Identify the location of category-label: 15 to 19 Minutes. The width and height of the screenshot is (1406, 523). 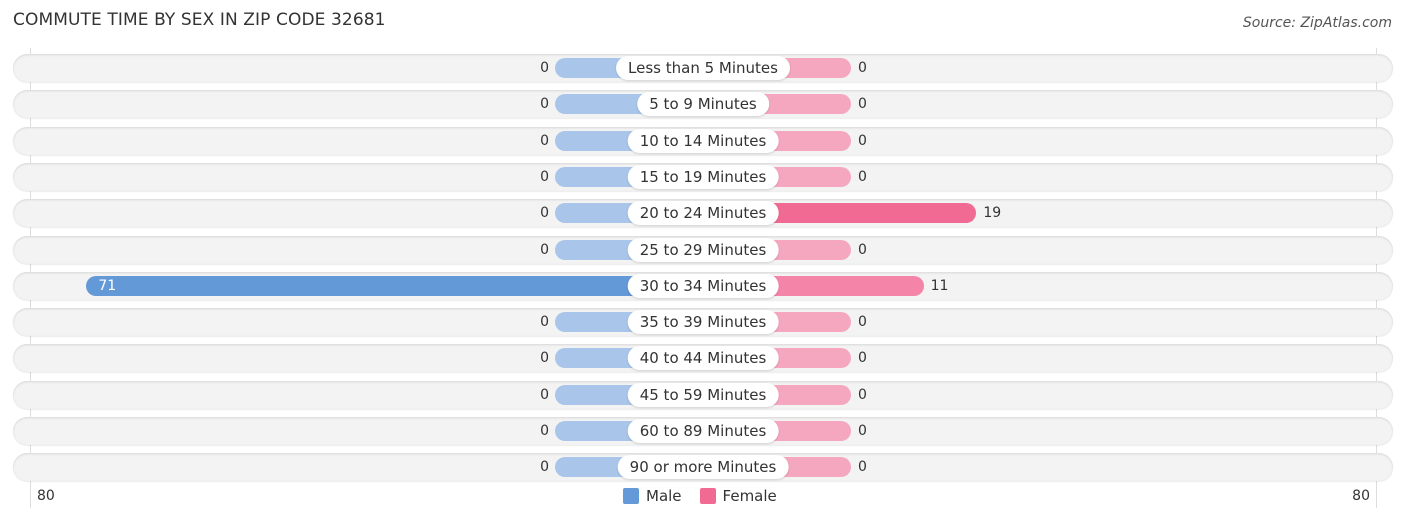
(703, 176).